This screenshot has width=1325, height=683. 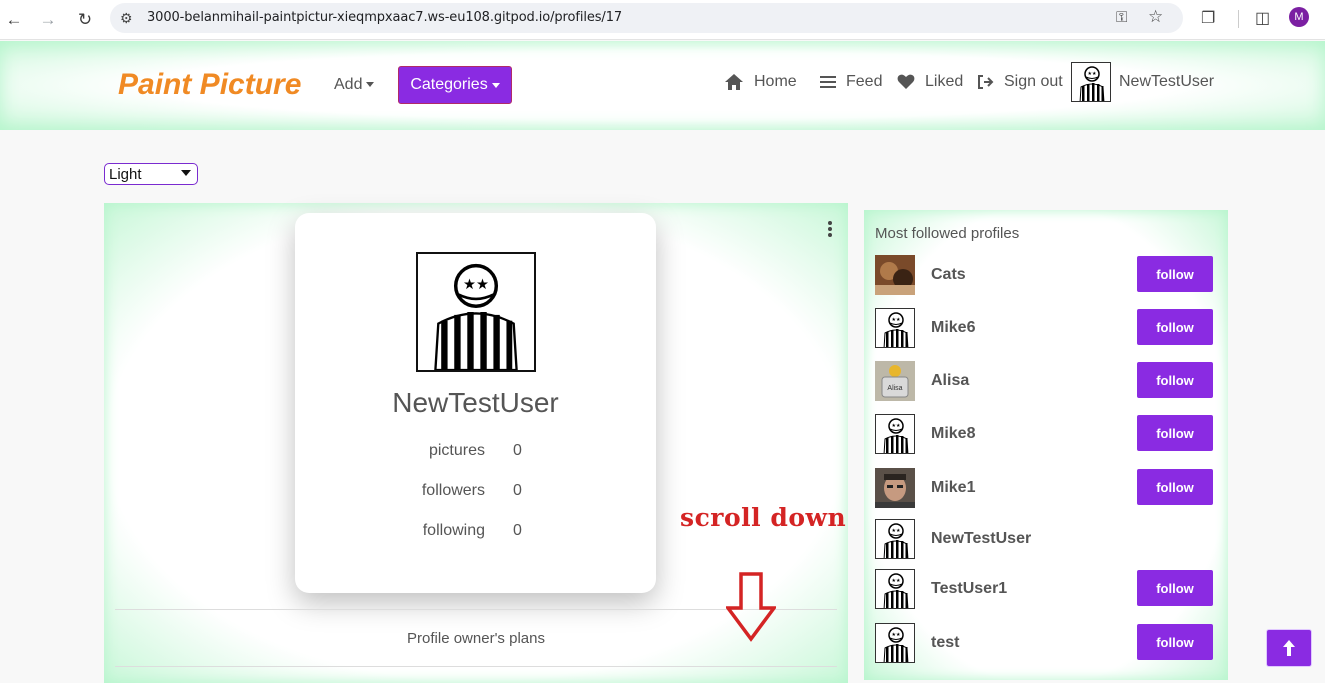 I want to click on stat-following: following 0, so click(x=475, y=532).